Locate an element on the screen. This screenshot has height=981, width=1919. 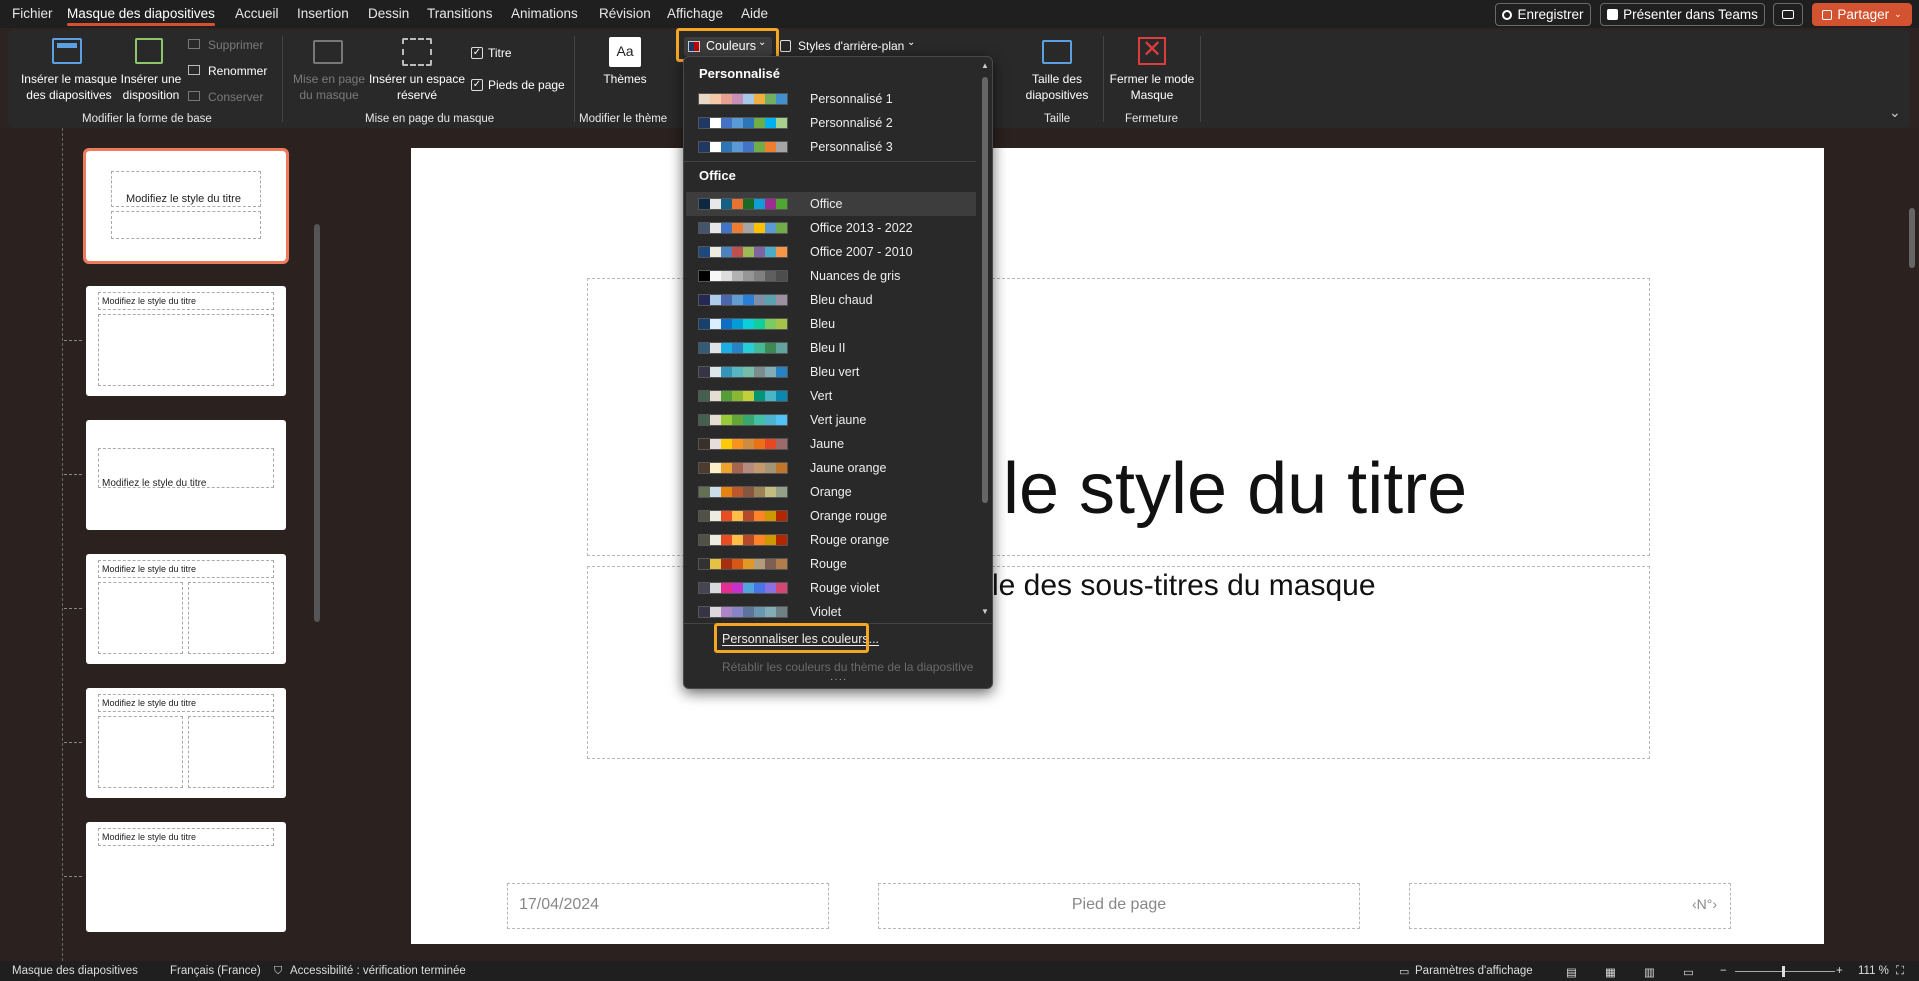
menu-insertion: Insertion is located at coordinates (323, 13).